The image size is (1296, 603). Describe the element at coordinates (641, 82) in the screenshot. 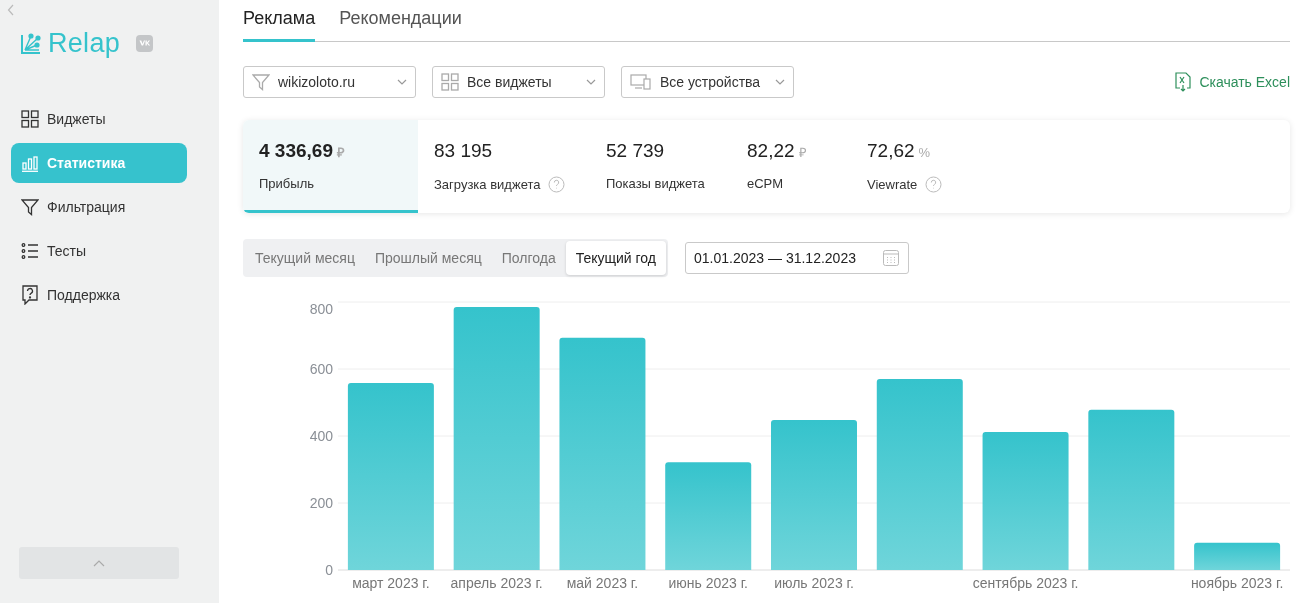

I see `devices-icon` at that location.